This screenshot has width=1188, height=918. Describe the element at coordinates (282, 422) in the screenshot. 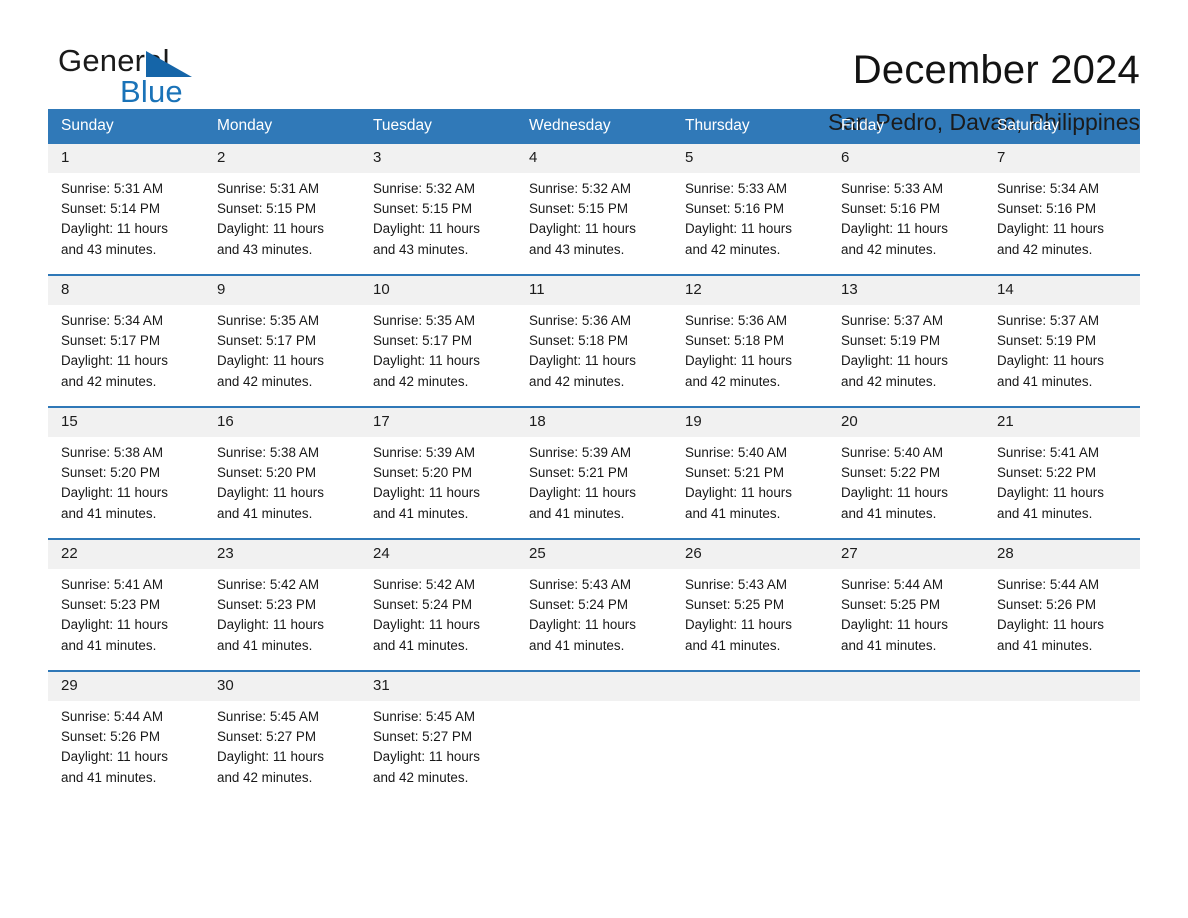

I see `day-number: 16` at that location.